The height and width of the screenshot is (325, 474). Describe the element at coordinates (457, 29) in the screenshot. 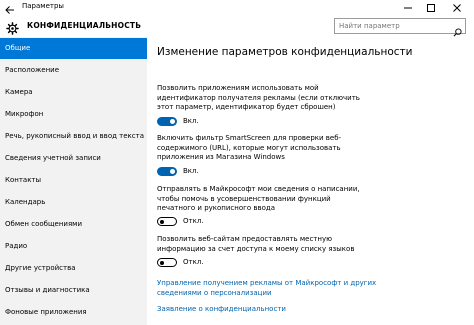

I see `search-icon` at that location.